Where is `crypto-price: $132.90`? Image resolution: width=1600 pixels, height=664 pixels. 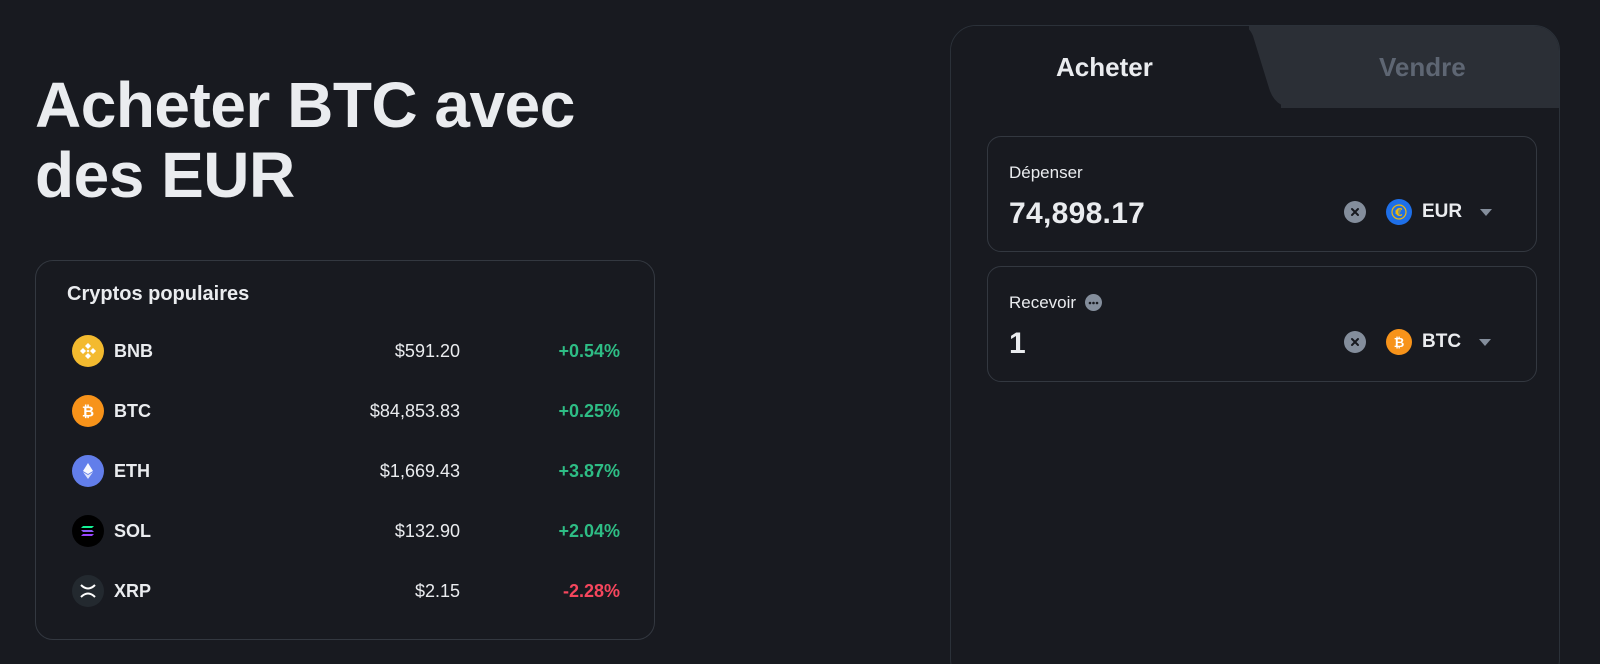
crypto-price: $132.90 is located at coordinates (427, 531).